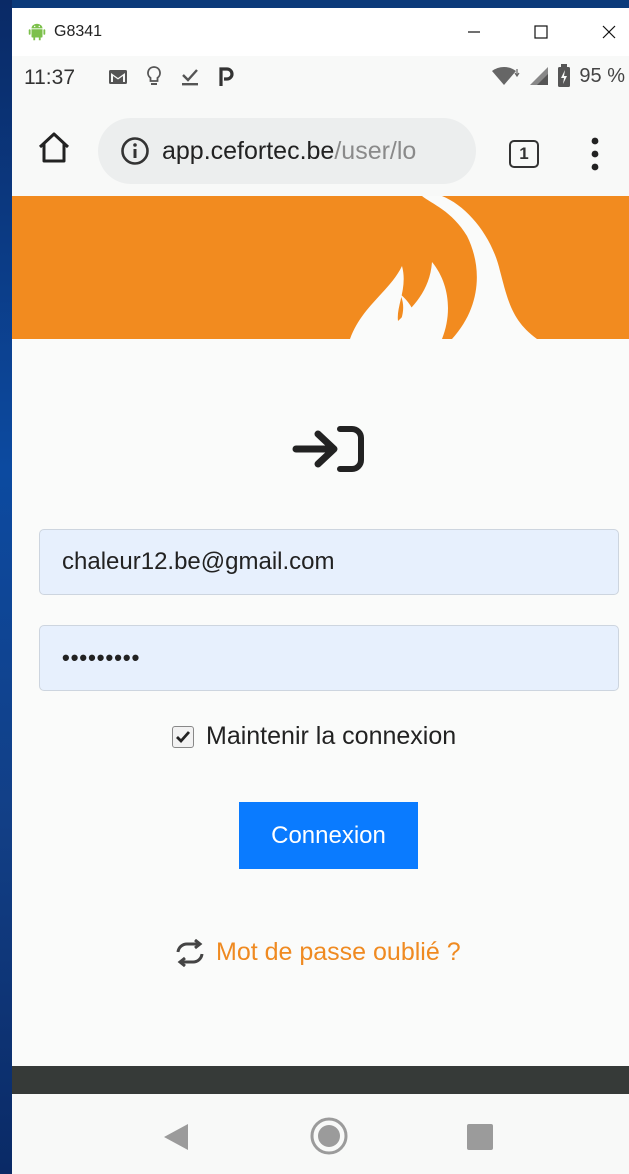  What do you see at coordinates (118, 77) in the screenshot?
I see `gmail-icon` at bounding box center [118, 77].